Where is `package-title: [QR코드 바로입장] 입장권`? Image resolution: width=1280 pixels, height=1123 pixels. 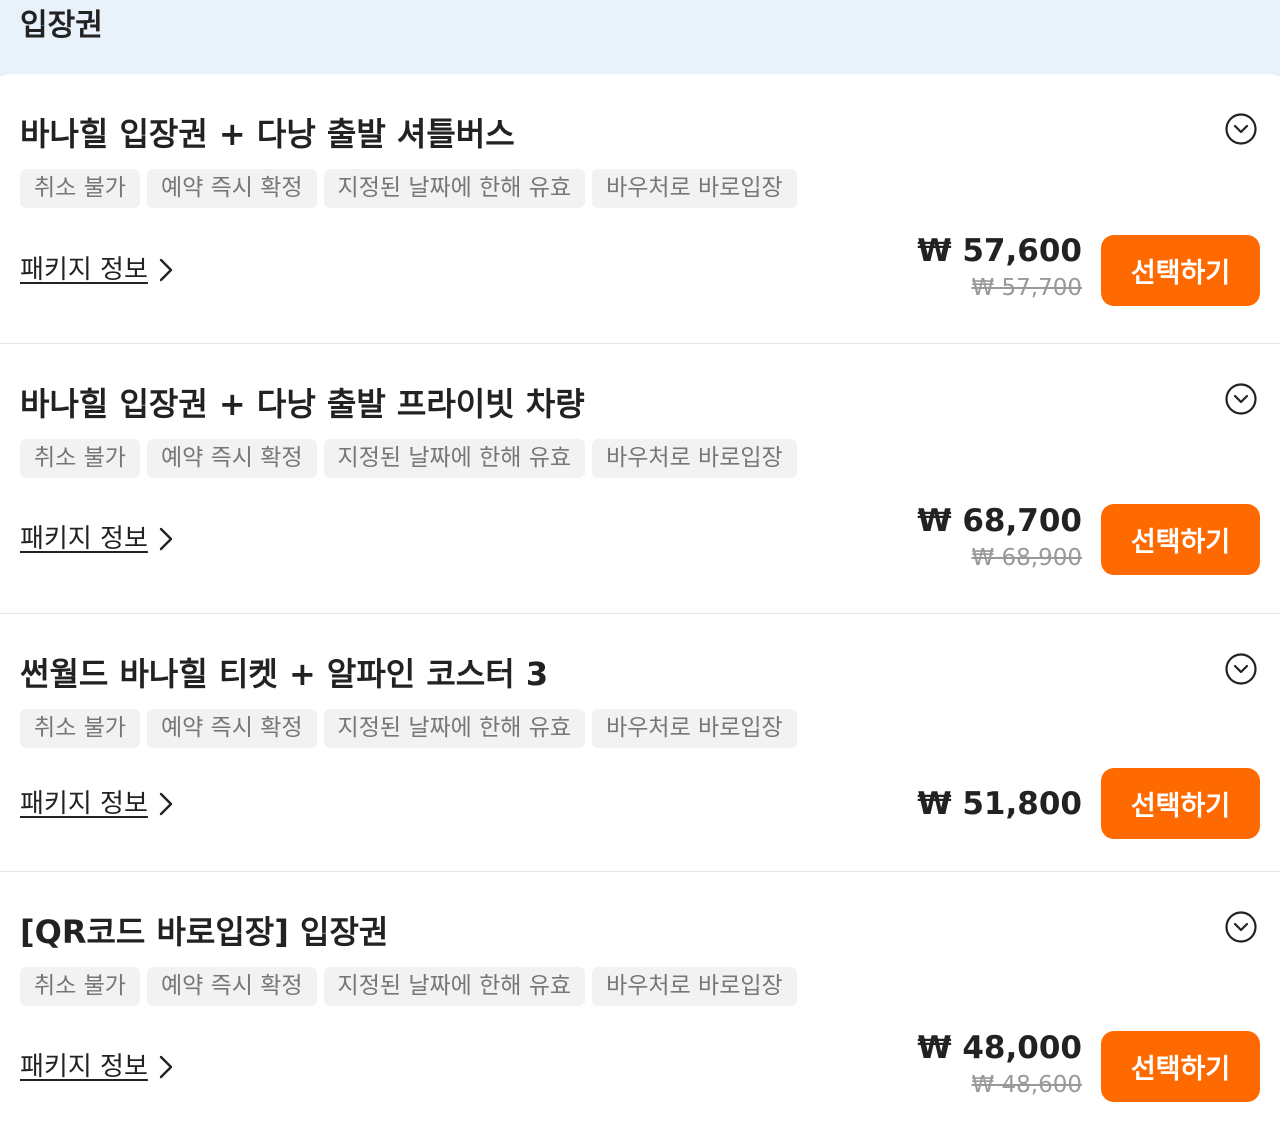
package-title: [QR코드 바로입장] 입장권 is located at coordinates (204, 932).